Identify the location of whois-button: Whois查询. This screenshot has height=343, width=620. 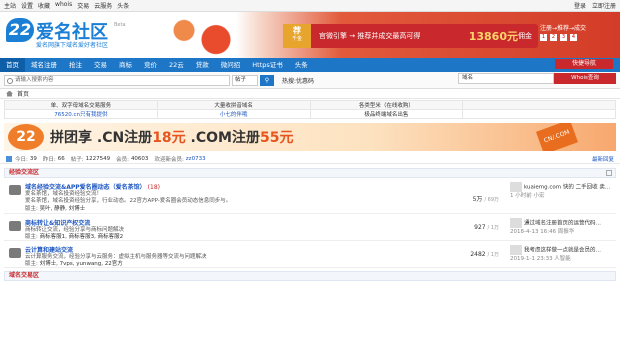
(585, 78).